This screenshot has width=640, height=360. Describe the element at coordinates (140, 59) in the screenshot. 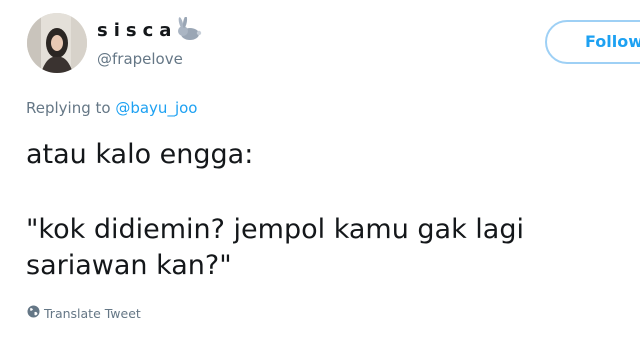

I see `user-handle: @frapelove` at that location.